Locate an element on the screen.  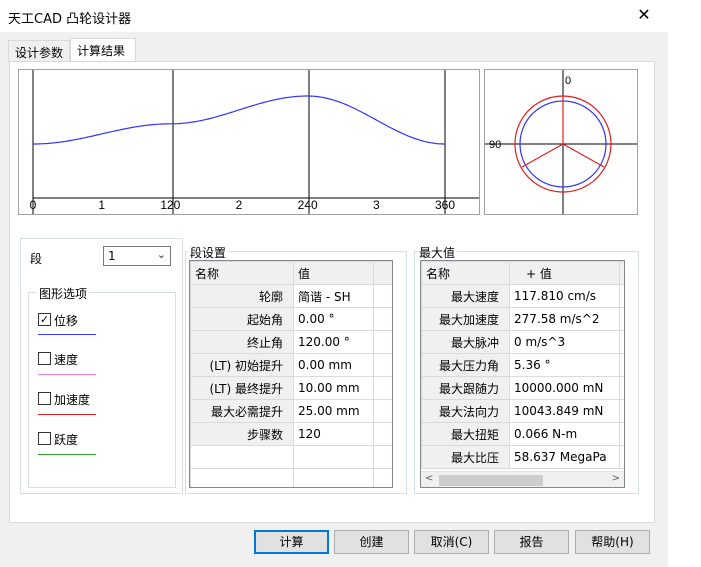
row-value: 10043.849 mN is located at coordinates (564, 411).